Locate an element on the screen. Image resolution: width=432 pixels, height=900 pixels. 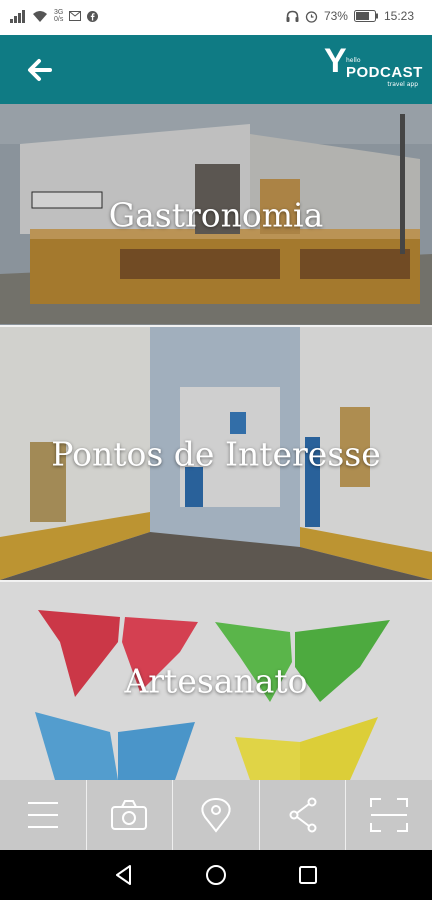
network-speed: 3G 0/s is located at coordinates (58, 16).